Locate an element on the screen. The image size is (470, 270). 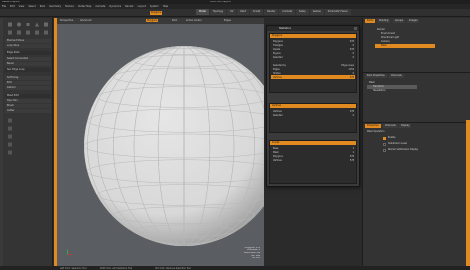
viewport-item-label: Item is located at coordinates (174, 20).